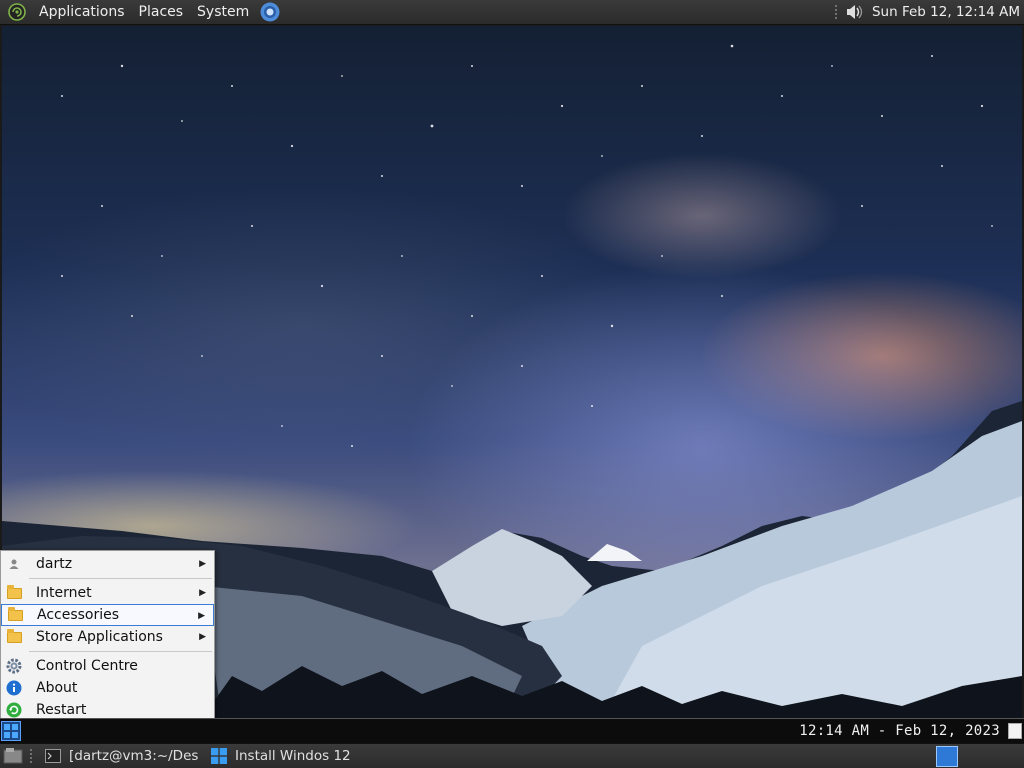 Image resolution: width=1024 pixels, height=768 pixels. What do you see at coordinates (78, 615) in the screenshot?
I see `menu-item-label: Accessories` at bounding box center [78, 615].